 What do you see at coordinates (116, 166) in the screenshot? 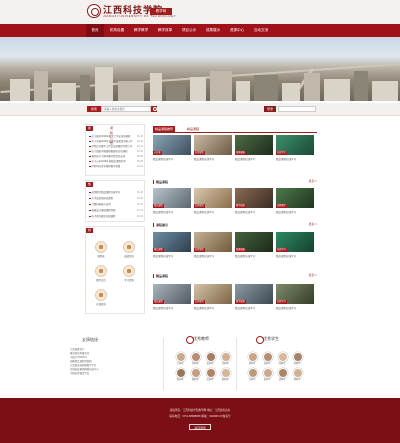
I see `list-item: 学院举办青年教师教学竞赛 03-01` at bounding box center [116, 166].